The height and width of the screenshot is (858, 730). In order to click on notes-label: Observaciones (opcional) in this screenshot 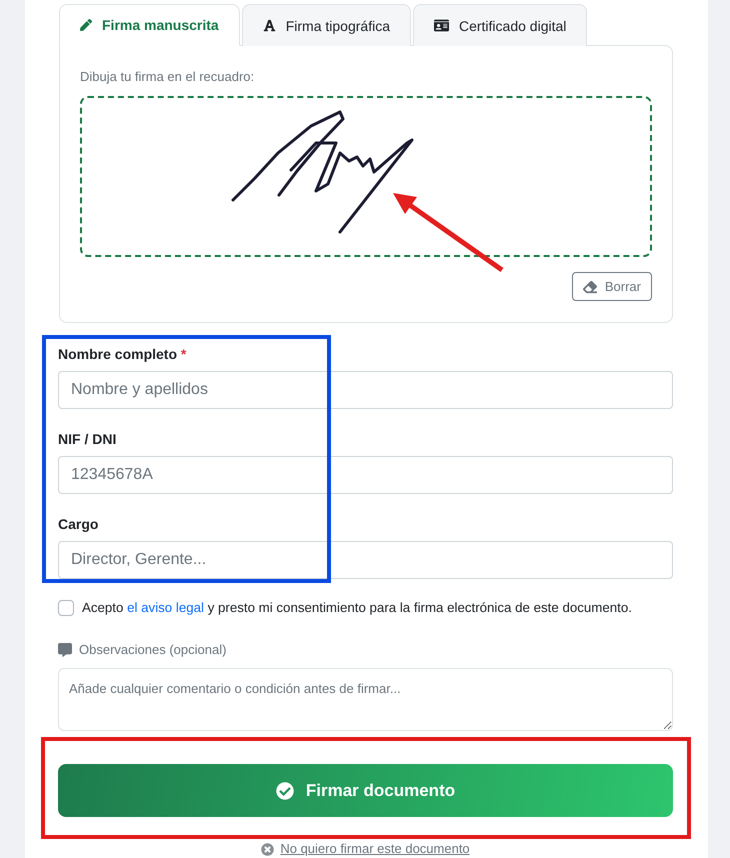, I will do `click(152, 650)`.